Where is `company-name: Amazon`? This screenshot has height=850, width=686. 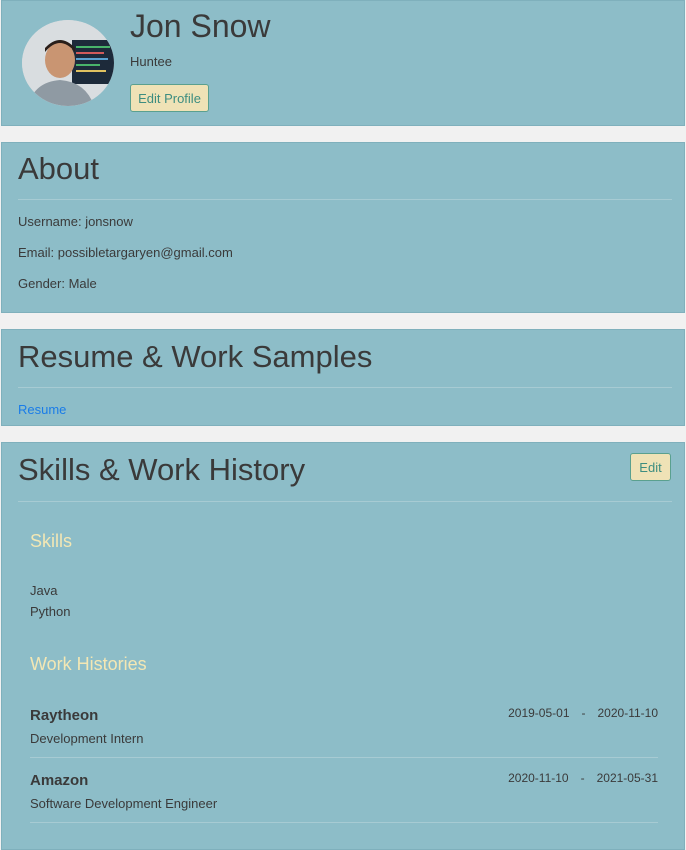 company-name: Amazon is located at coordinates (59, 780).